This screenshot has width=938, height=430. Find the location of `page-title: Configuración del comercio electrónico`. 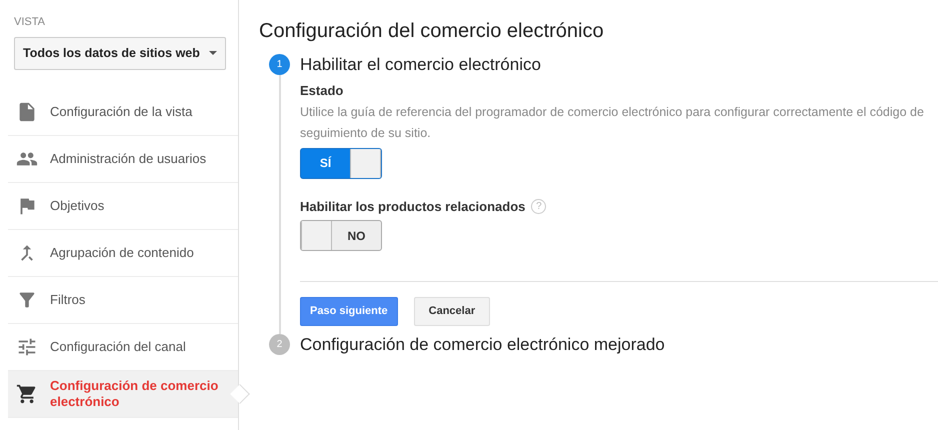

page-title: Configuración del comercio electrónico is located at coordinates (432, 31).